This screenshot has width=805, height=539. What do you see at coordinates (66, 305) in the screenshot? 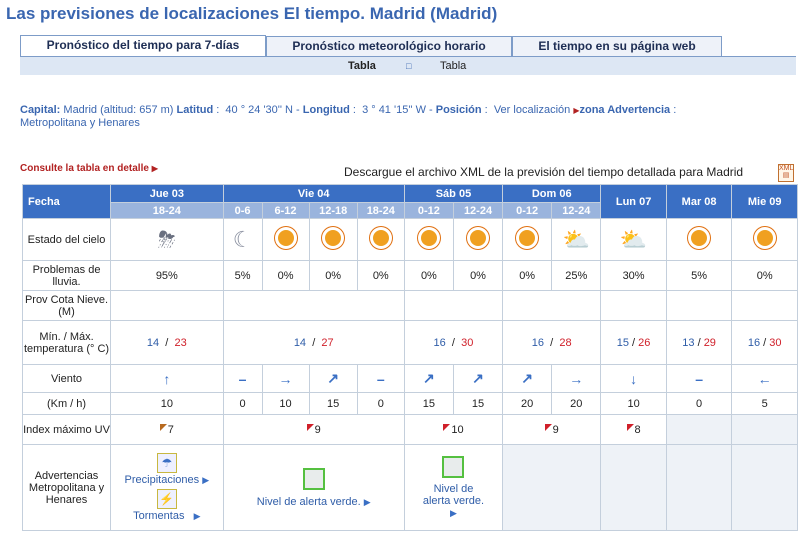
I see `snow-label: Prov Cota Nieve. (M)` at bounding box center [66, 305].